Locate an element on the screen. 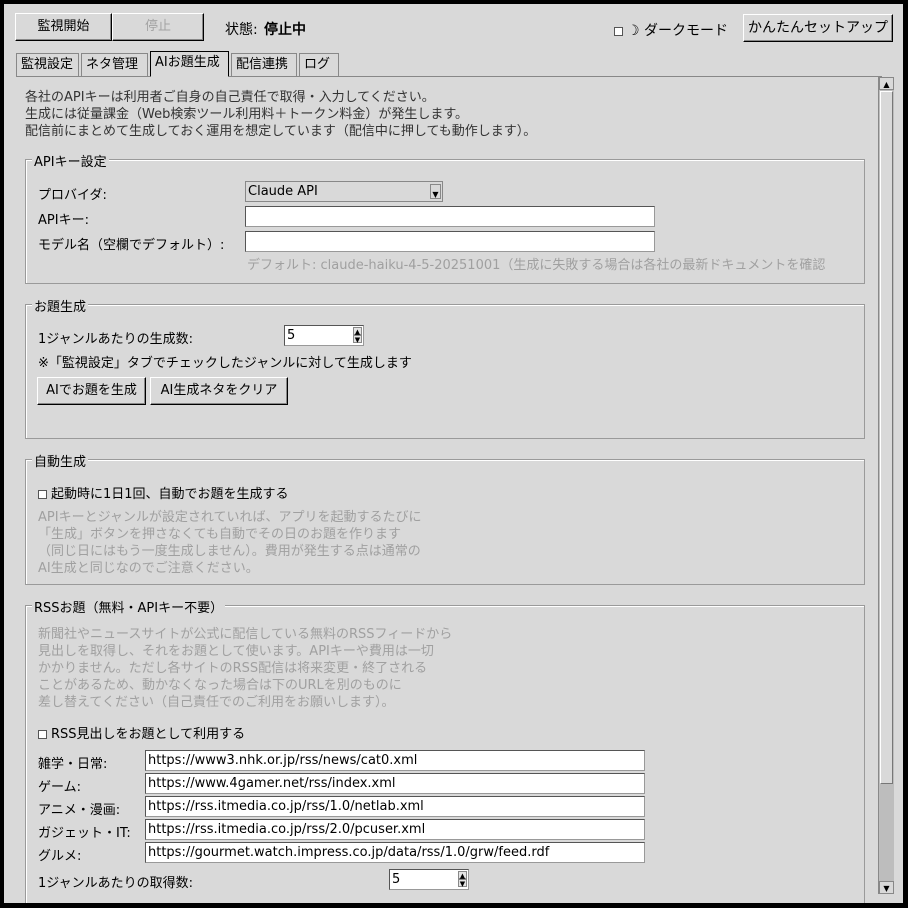  provider-select: Claude API ▼ is located at coordinates (344, 191).